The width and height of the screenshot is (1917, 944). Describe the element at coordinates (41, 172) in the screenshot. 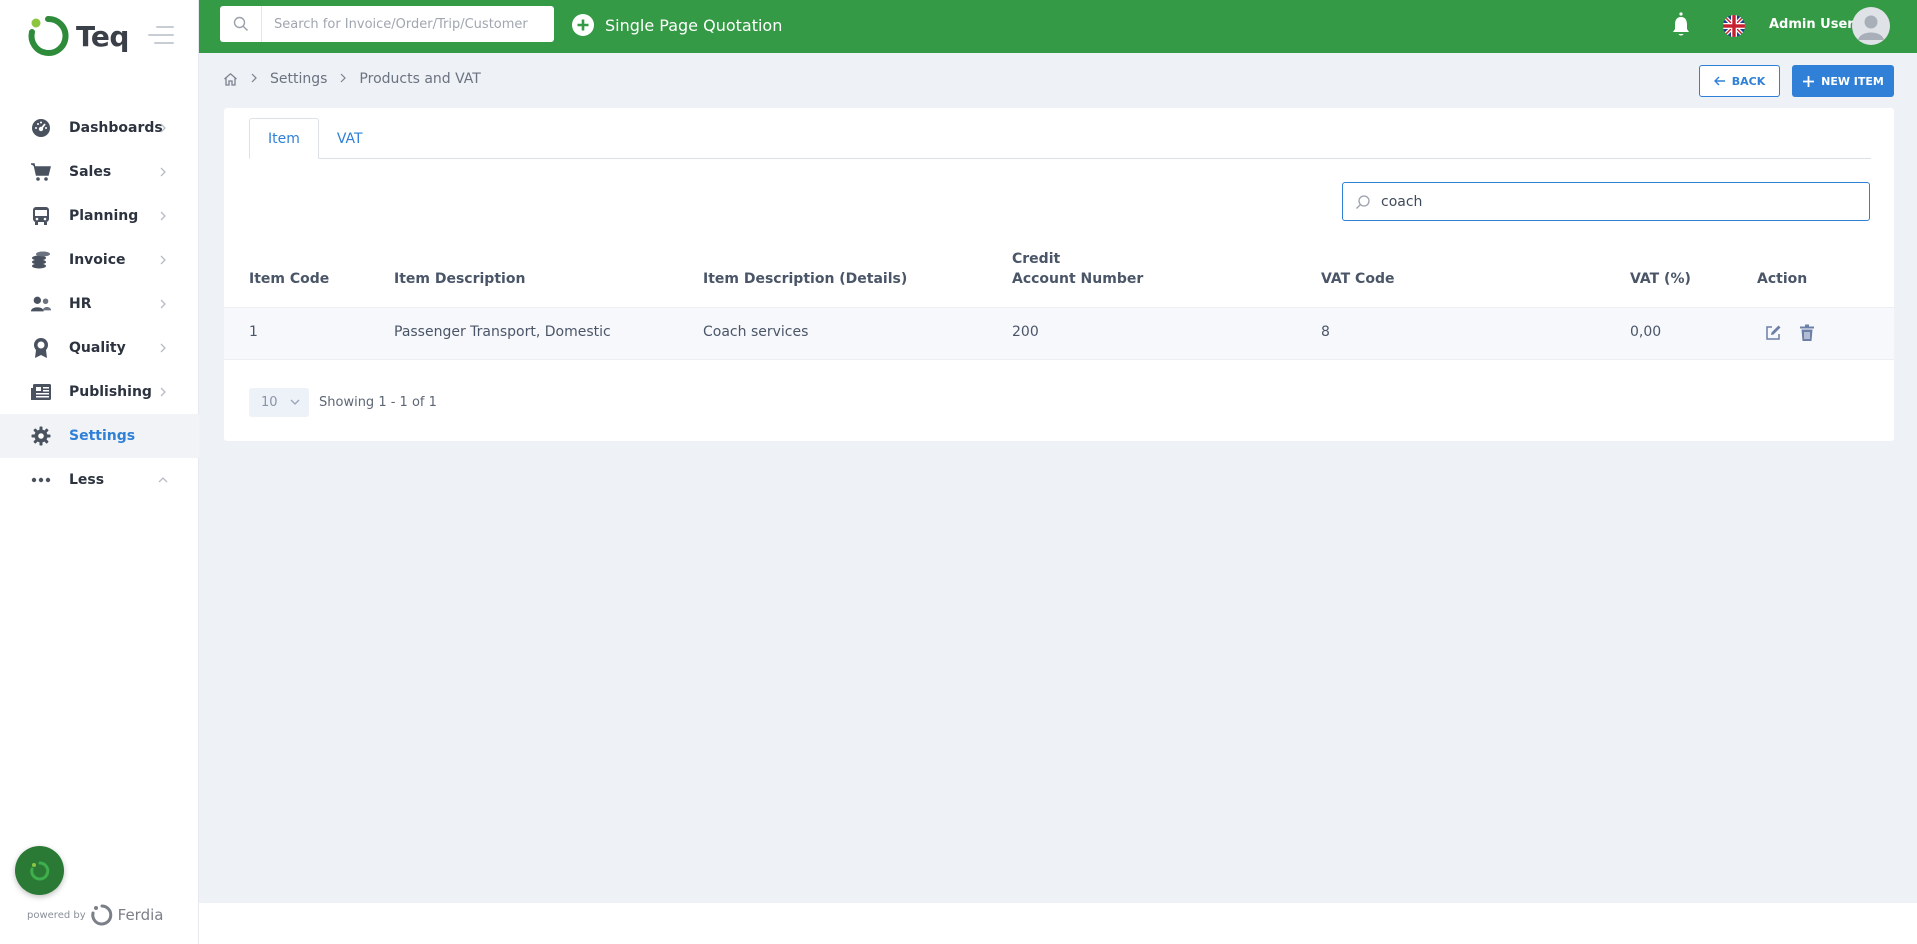

I see `cart-icon` at that location.